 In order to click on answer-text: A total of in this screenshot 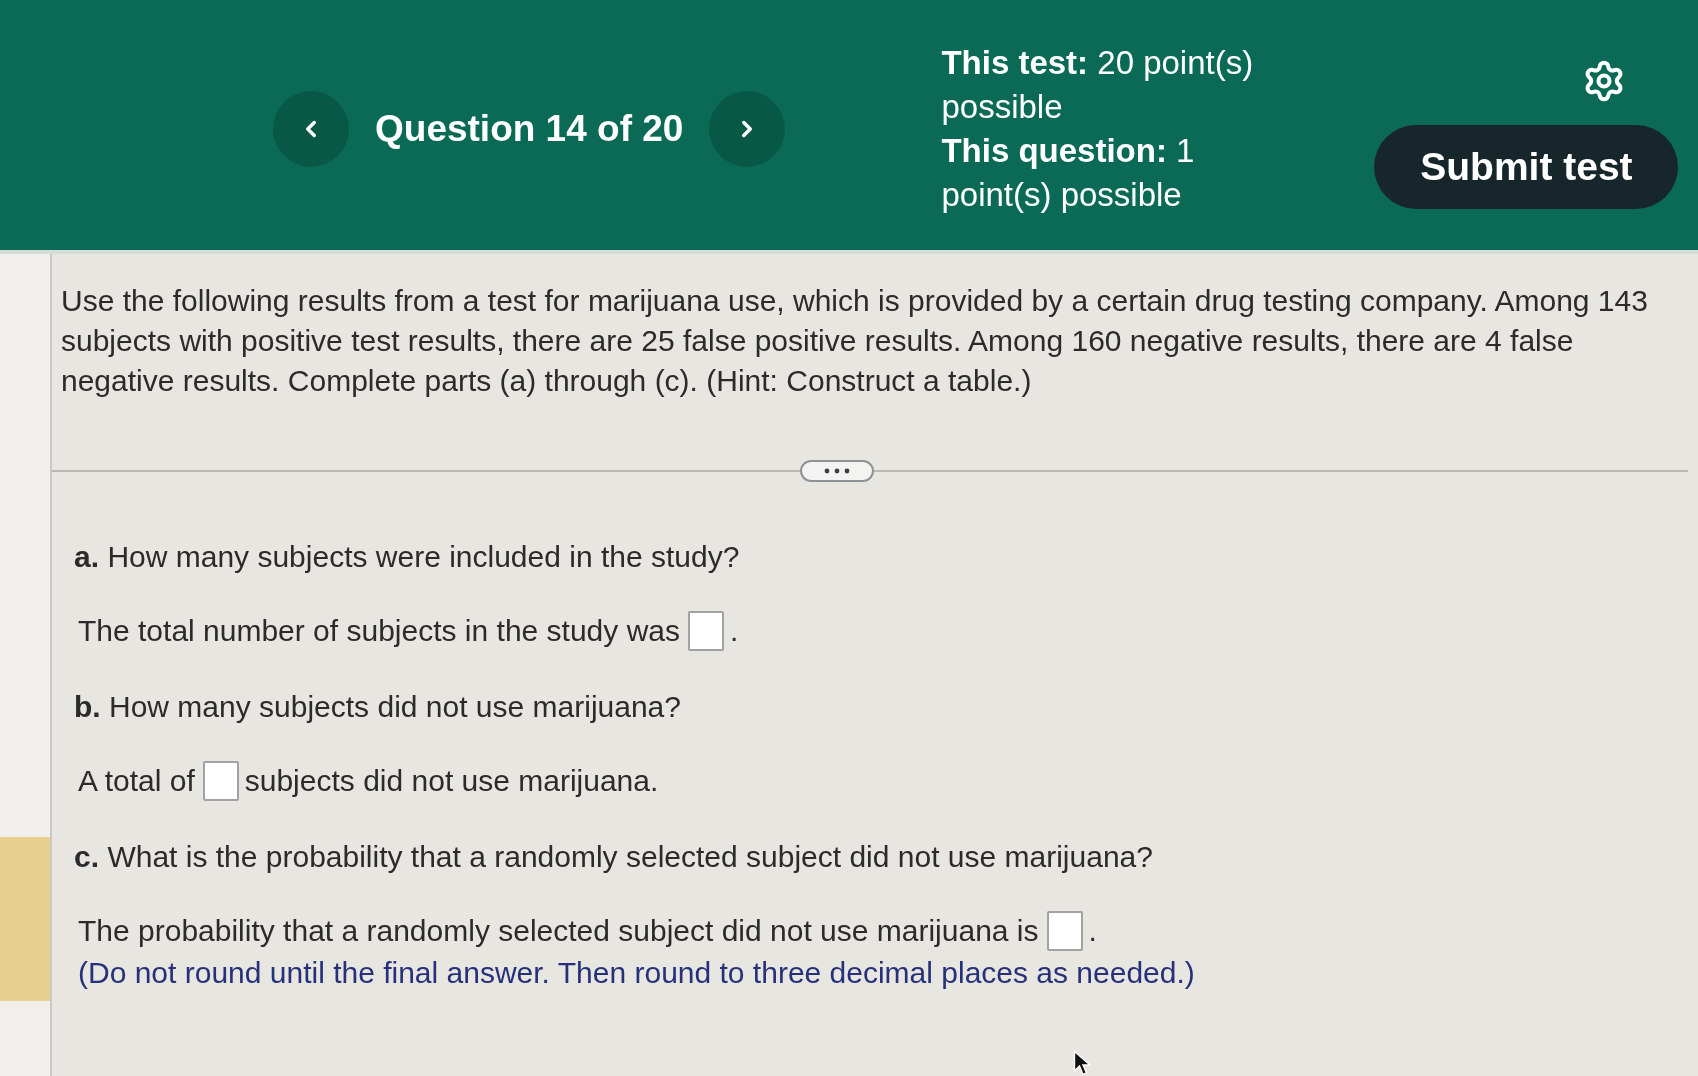, I will do `click(136, 781)`.